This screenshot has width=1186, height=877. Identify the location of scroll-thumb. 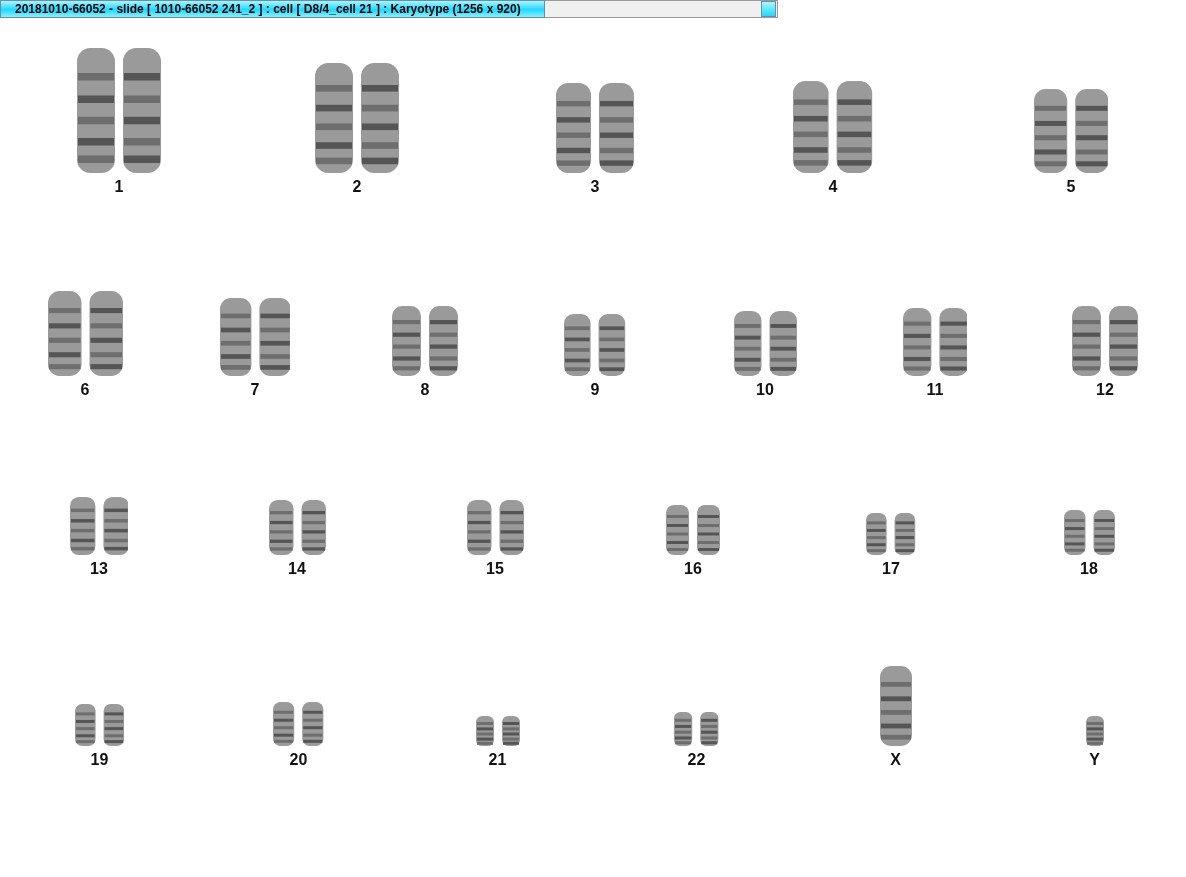
(768, 9).